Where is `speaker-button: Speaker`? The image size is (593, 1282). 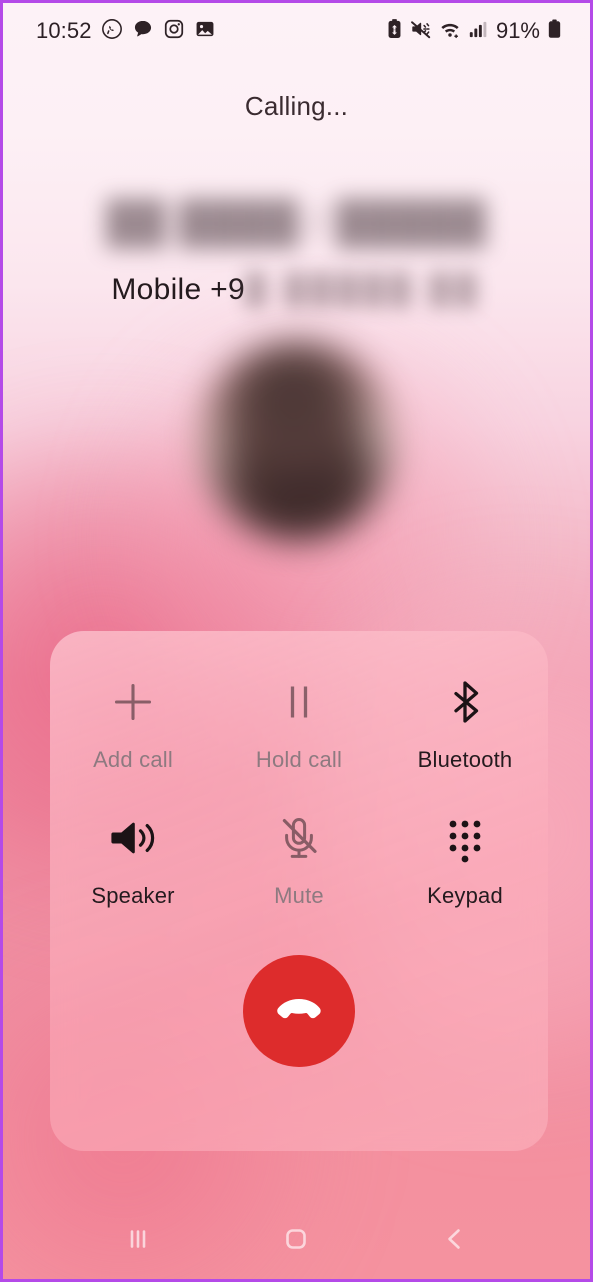
speaker-button: Speaker is located at coordinates (133, 859).